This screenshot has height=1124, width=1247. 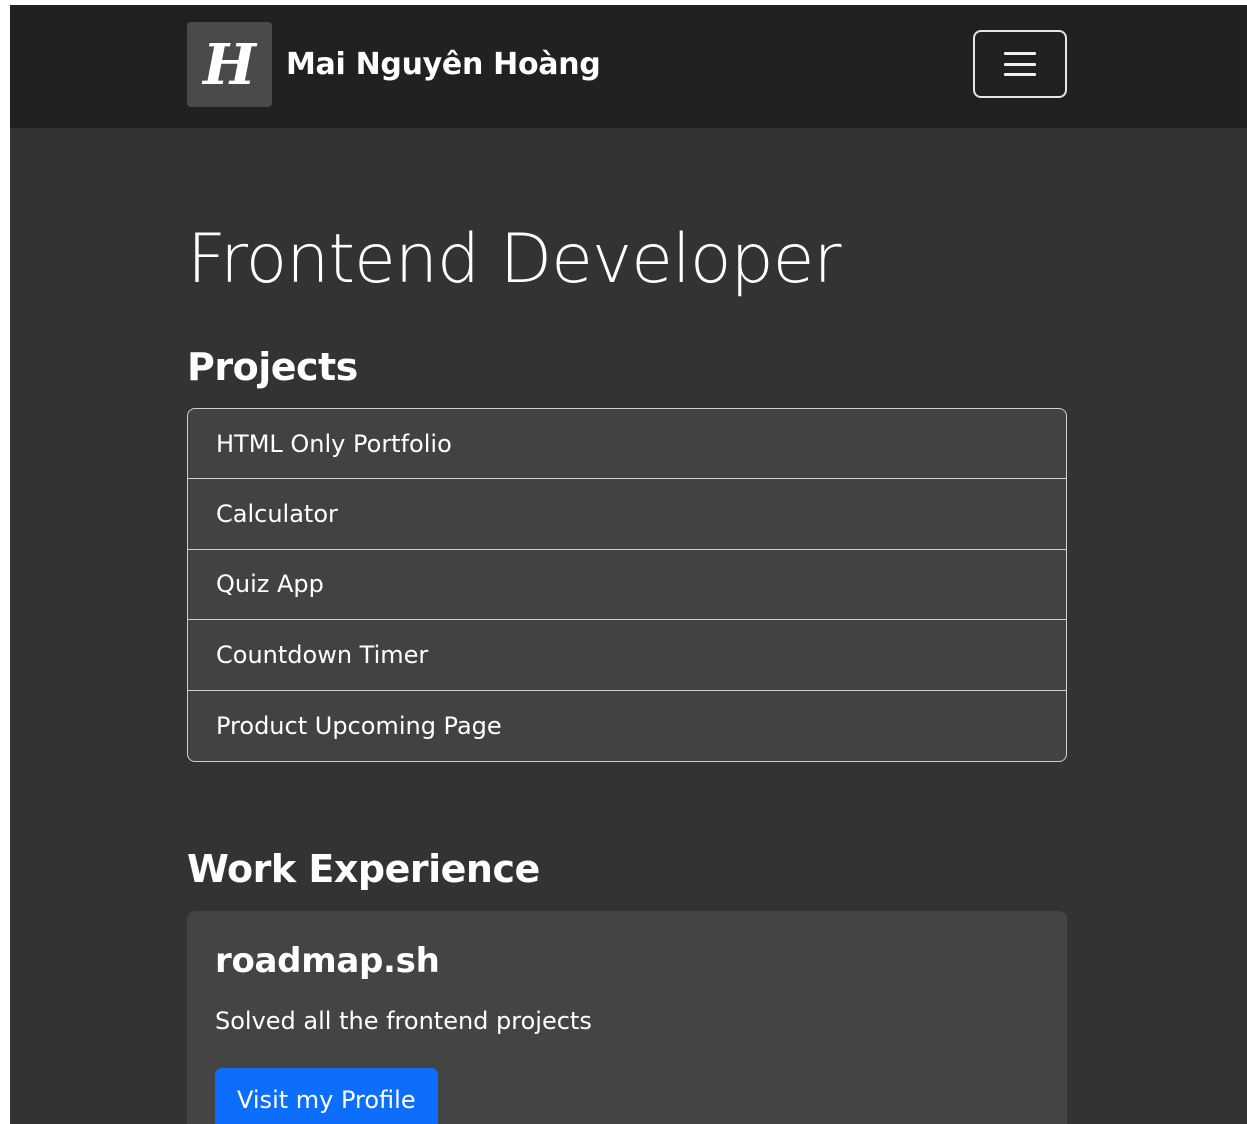 I want to click on project-item-html-only-portfolio: HTML Only Portfolio, so click(x=627, y=444).